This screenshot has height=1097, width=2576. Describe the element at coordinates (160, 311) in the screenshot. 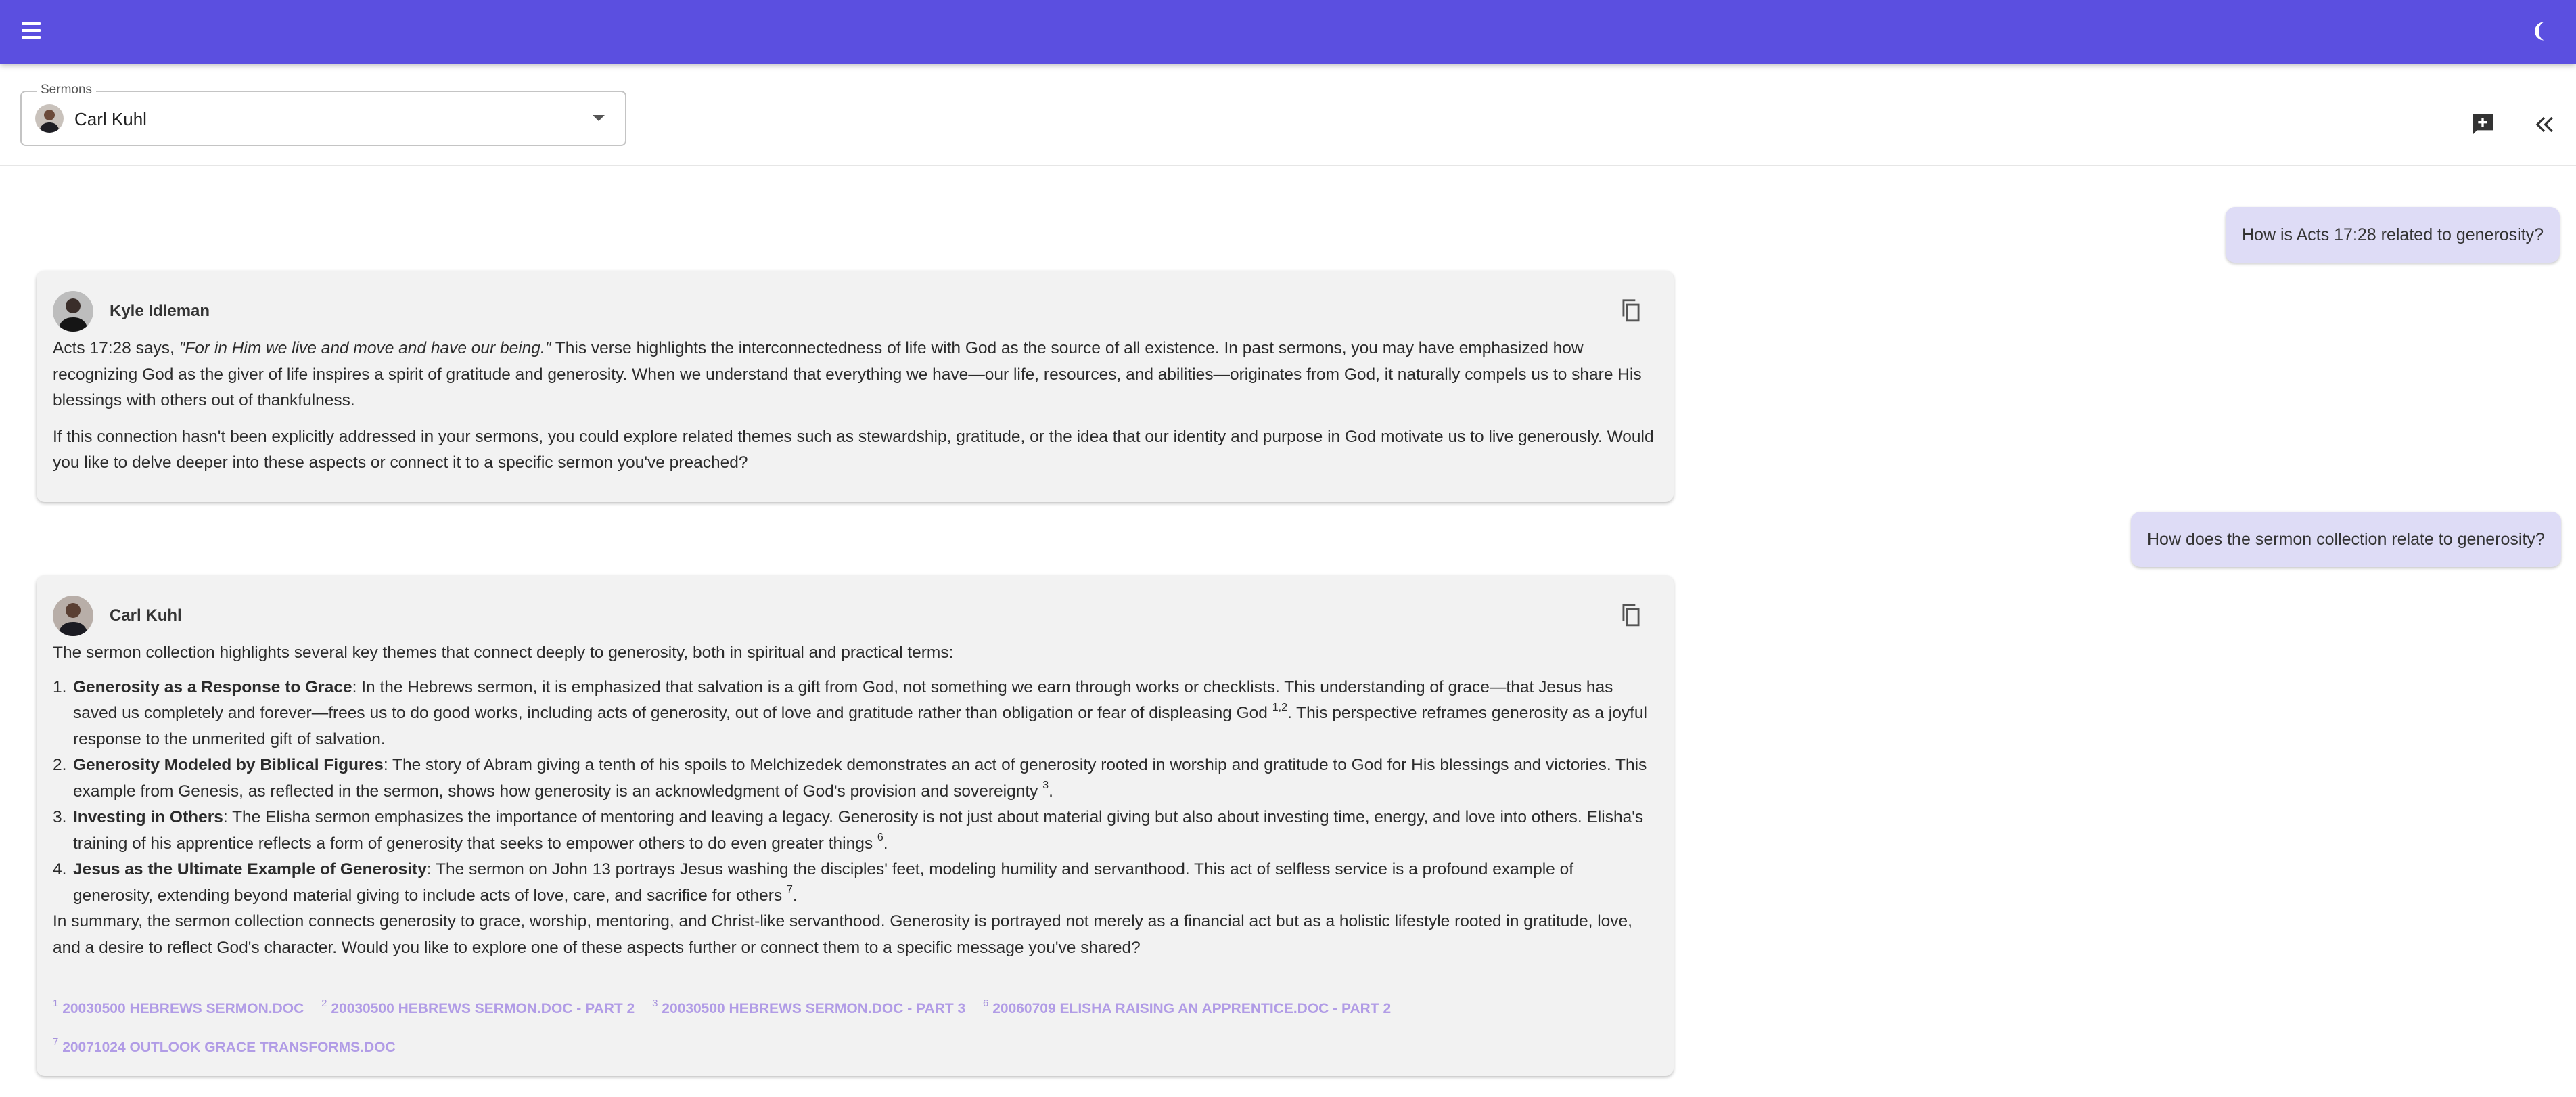

I see `assistant-name: Kyle Idleman` at that location.